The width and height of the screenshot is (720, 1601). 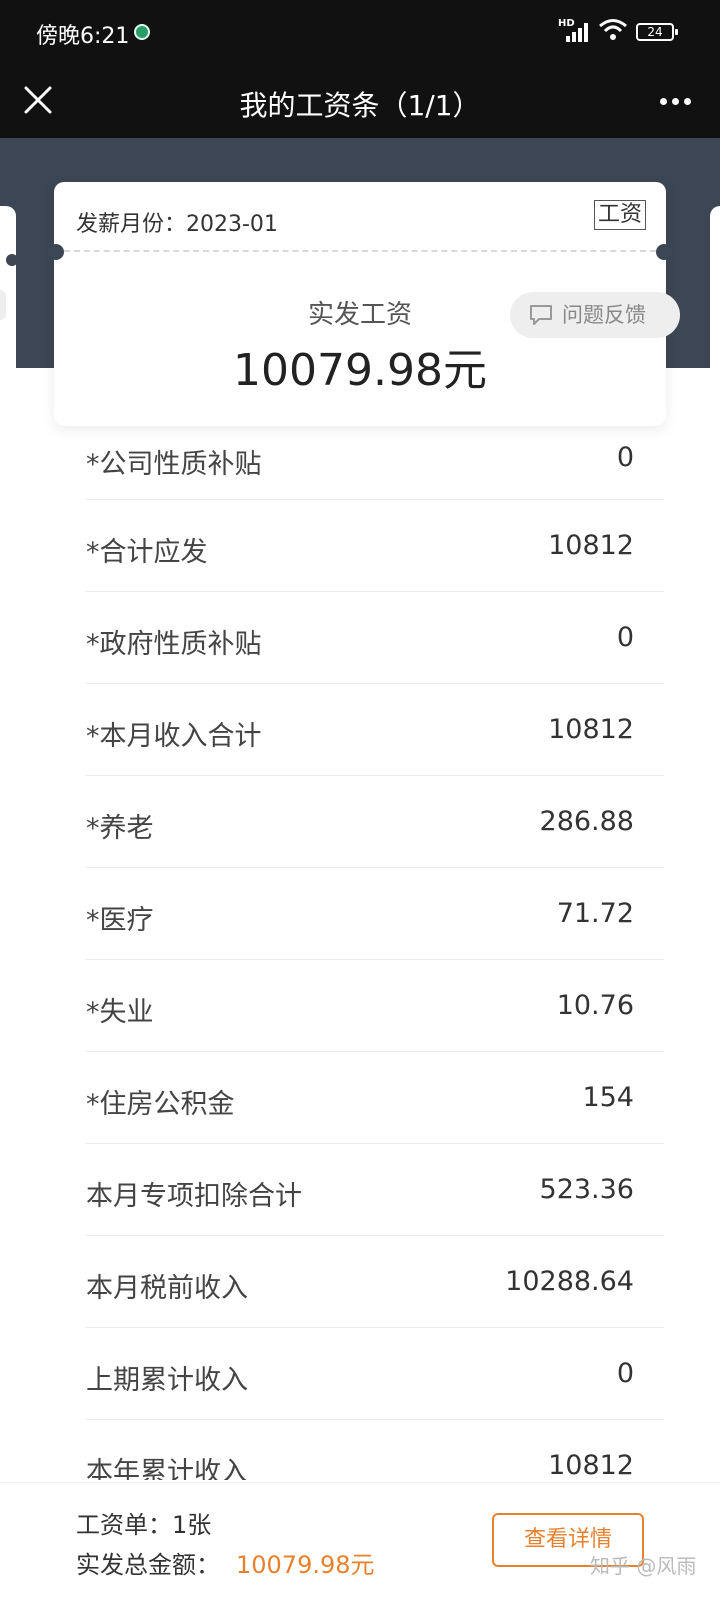 I want to click on card-divider, so click(x=360, y=251).